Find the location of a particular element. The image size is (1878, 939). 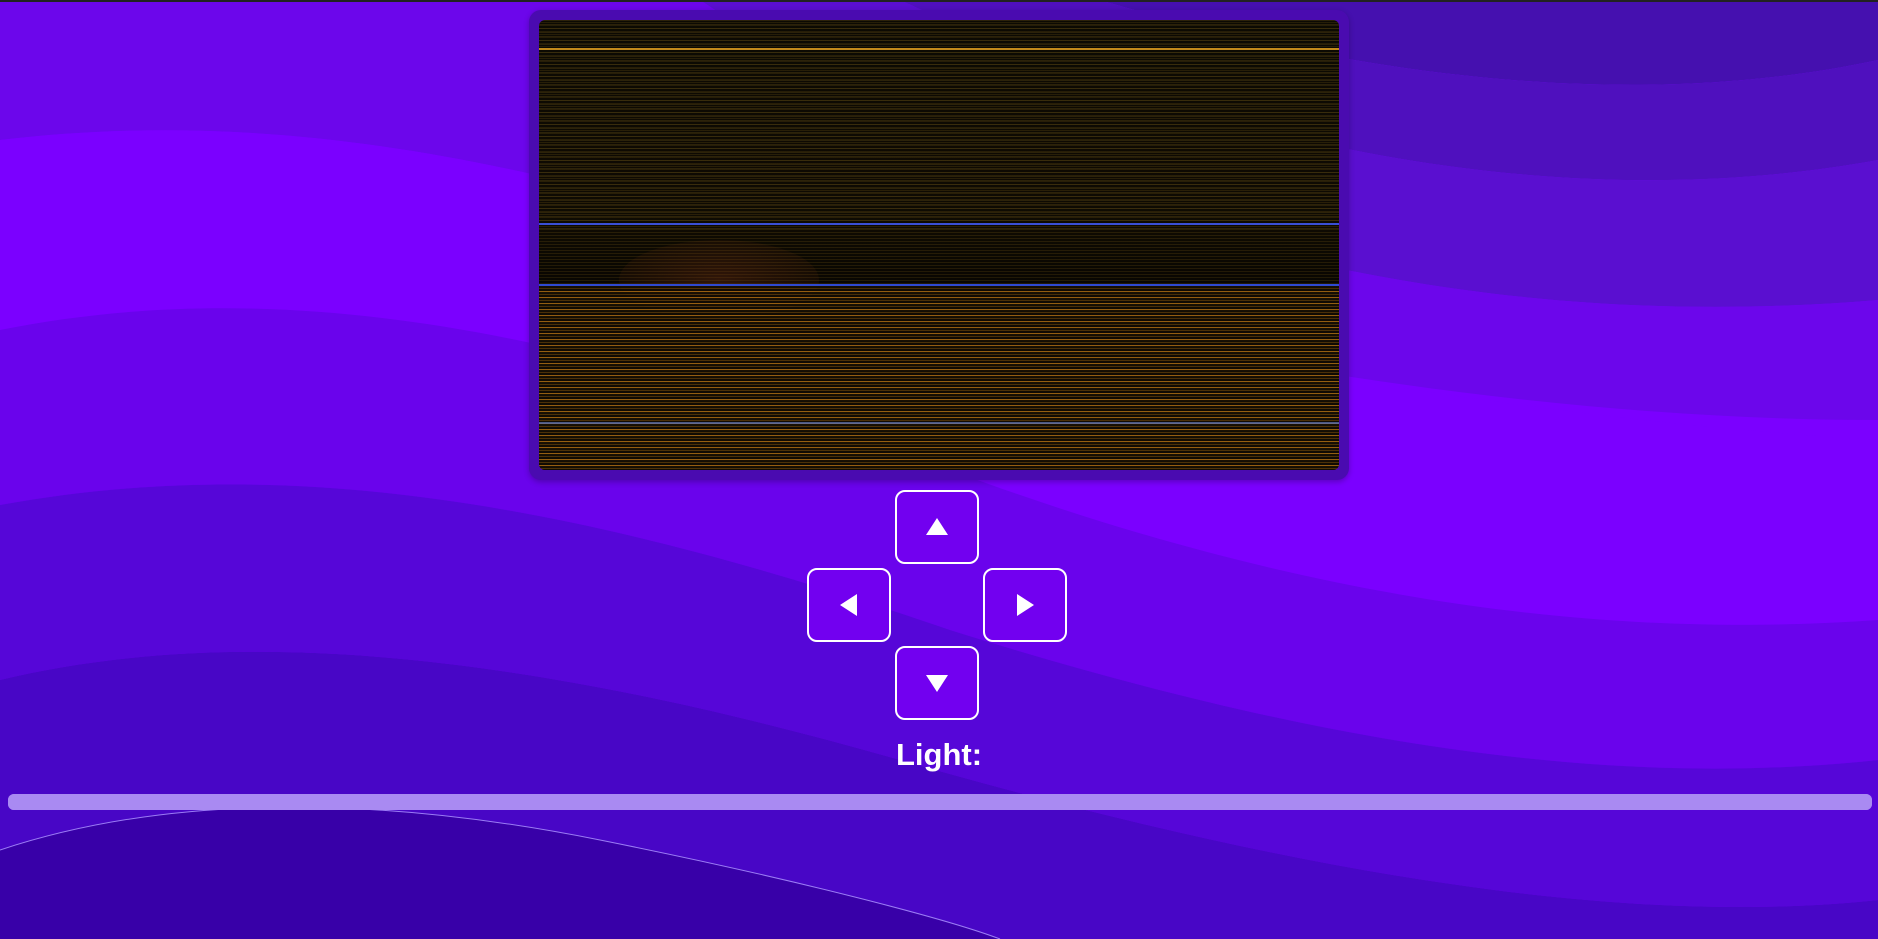

arrow-left-icon is located at coordinates (848, 605).